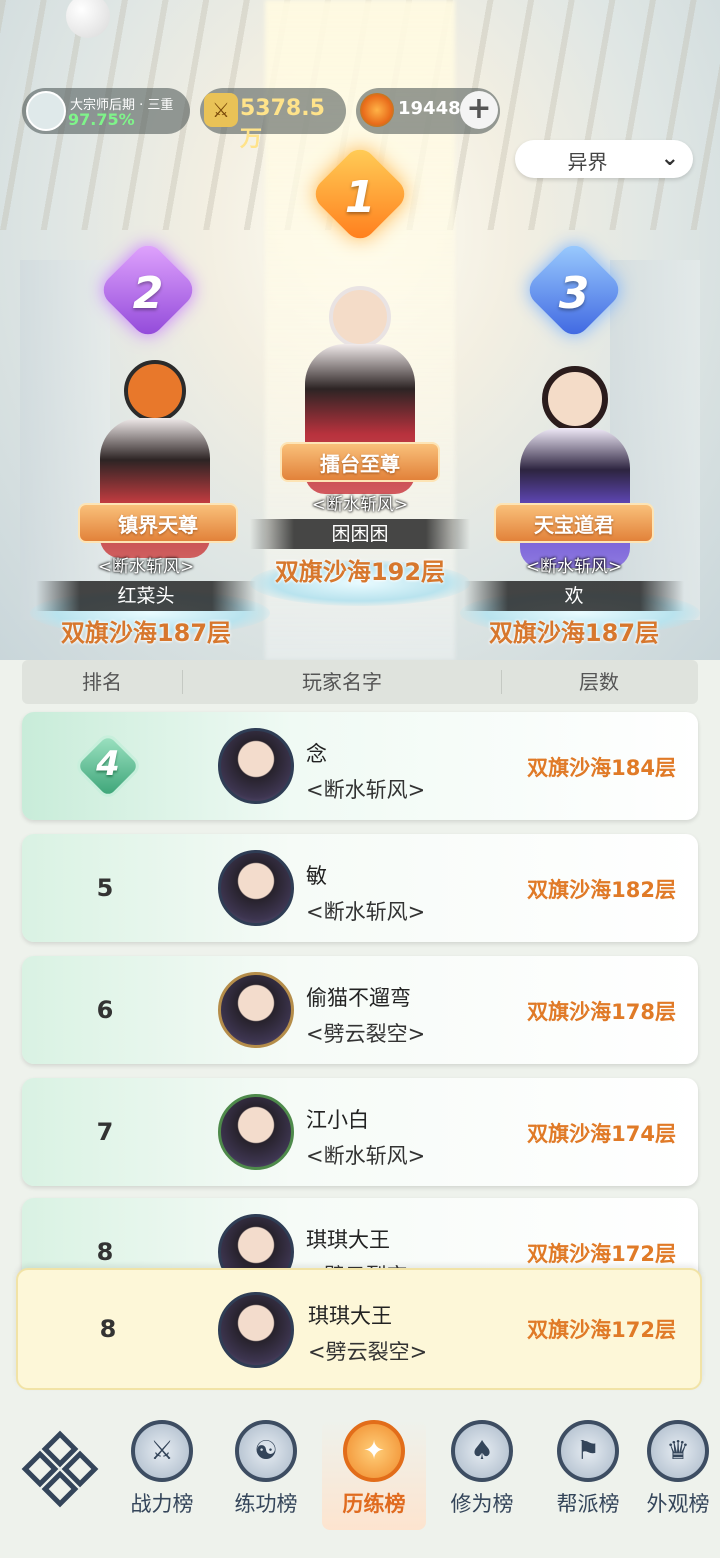 This screenshot has width=720, height=1558. I want to click on player-guild: <劈云裂空>, so click(366, 1034).